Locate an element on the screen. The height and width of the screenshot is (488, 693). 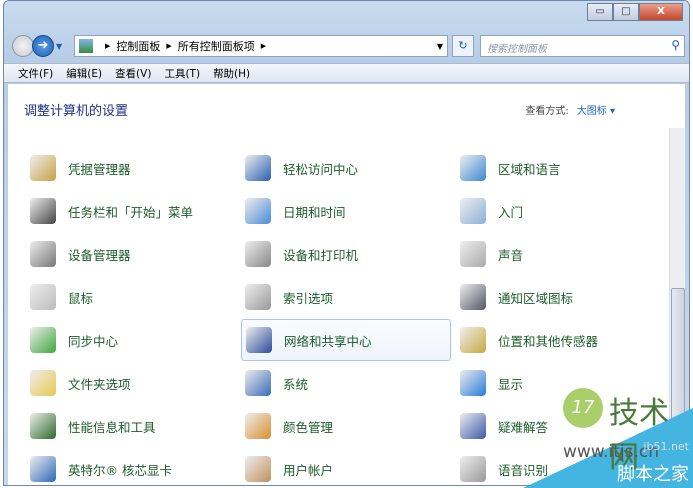
control-panel-item: 声音 is located at coordinates (561, 254).